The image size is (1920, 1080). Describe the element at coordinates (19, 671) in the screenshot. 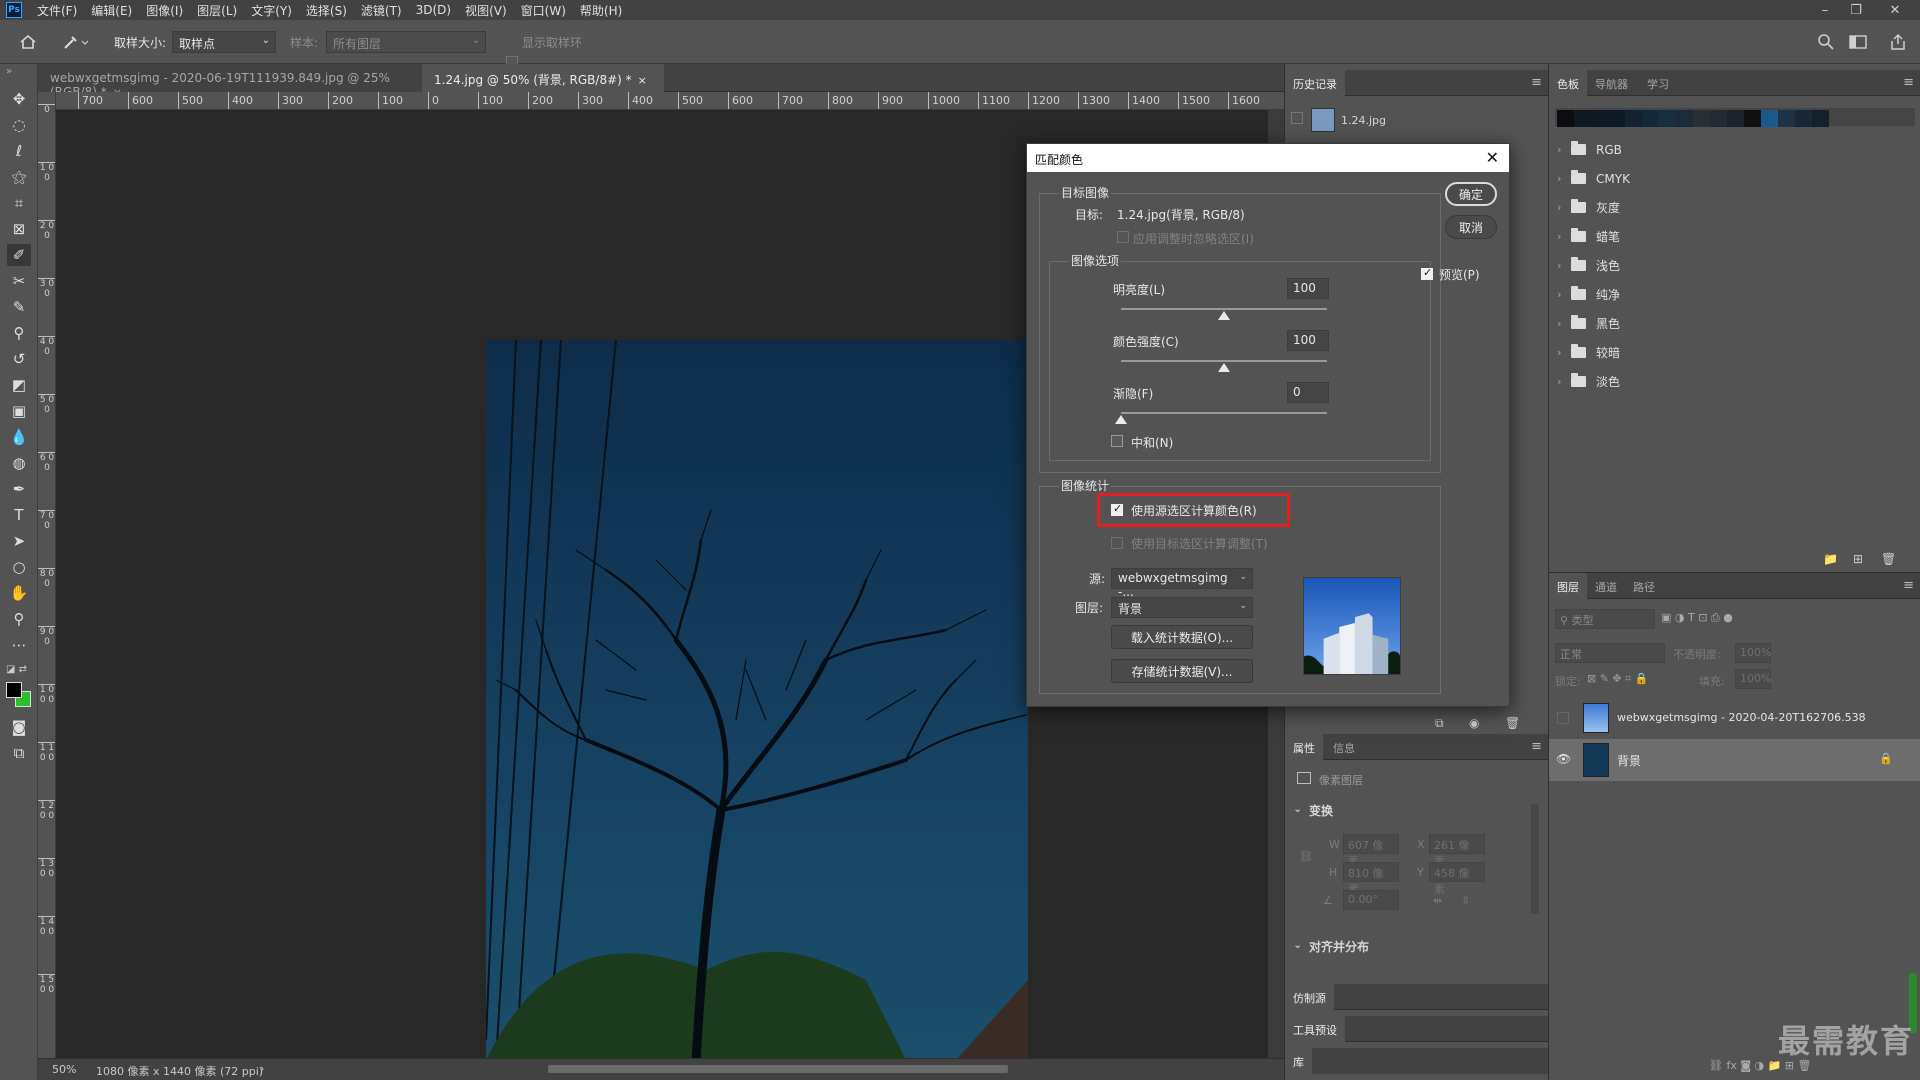

I see `swap-colors-icon: ◪ ⇄` at that location.